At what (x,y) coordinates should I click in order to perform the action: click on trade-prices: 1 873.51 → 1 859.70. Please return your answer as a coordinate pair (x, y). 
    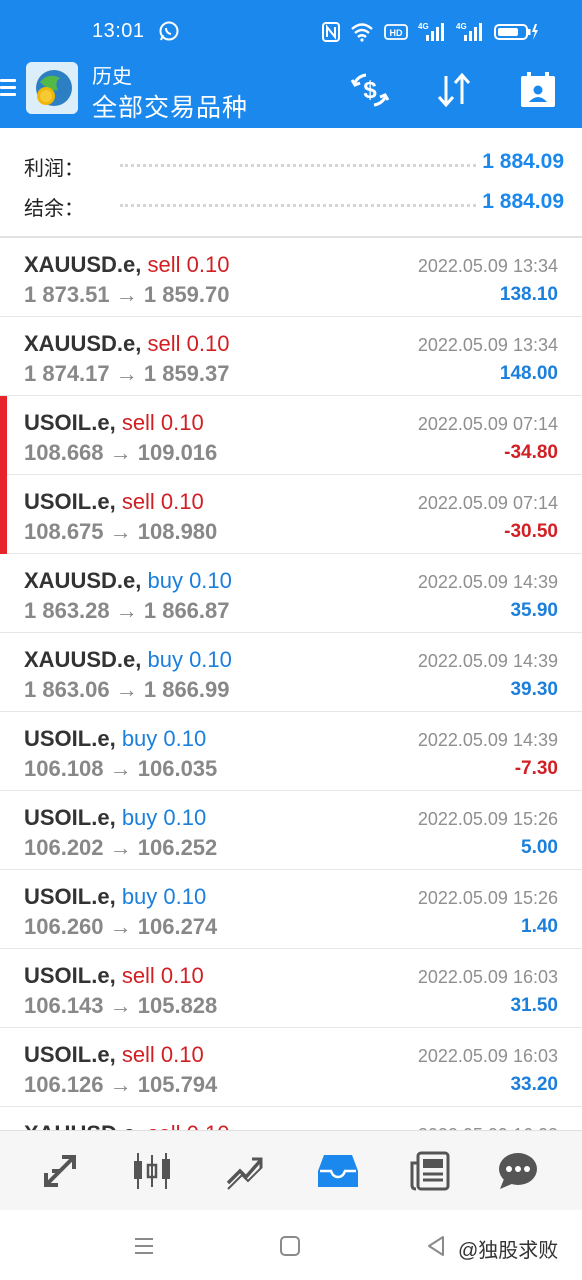
    Looking at the image, I should click on (127, 294).